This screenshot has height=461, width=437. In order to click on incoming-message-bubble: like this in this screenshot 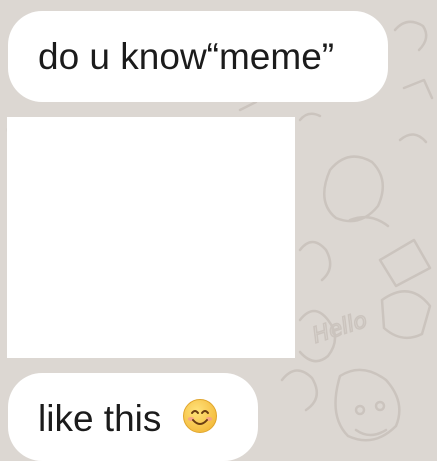, I will do `click(133, 417)`.